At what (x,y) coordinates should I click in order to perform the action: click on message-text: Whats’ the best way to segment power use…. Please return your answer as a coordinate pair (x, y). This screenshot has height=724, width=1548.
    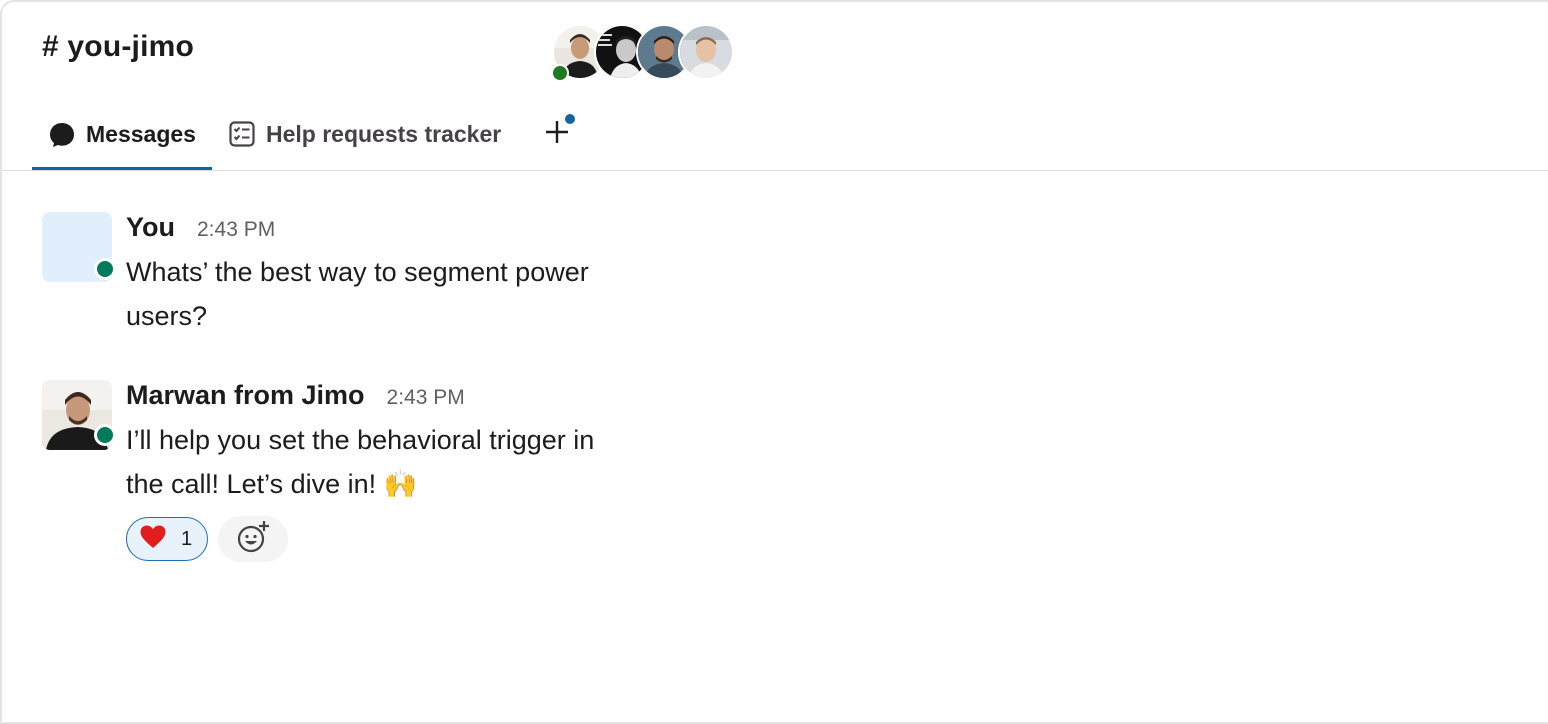
    Looking at the image, I should click on (406, 294).